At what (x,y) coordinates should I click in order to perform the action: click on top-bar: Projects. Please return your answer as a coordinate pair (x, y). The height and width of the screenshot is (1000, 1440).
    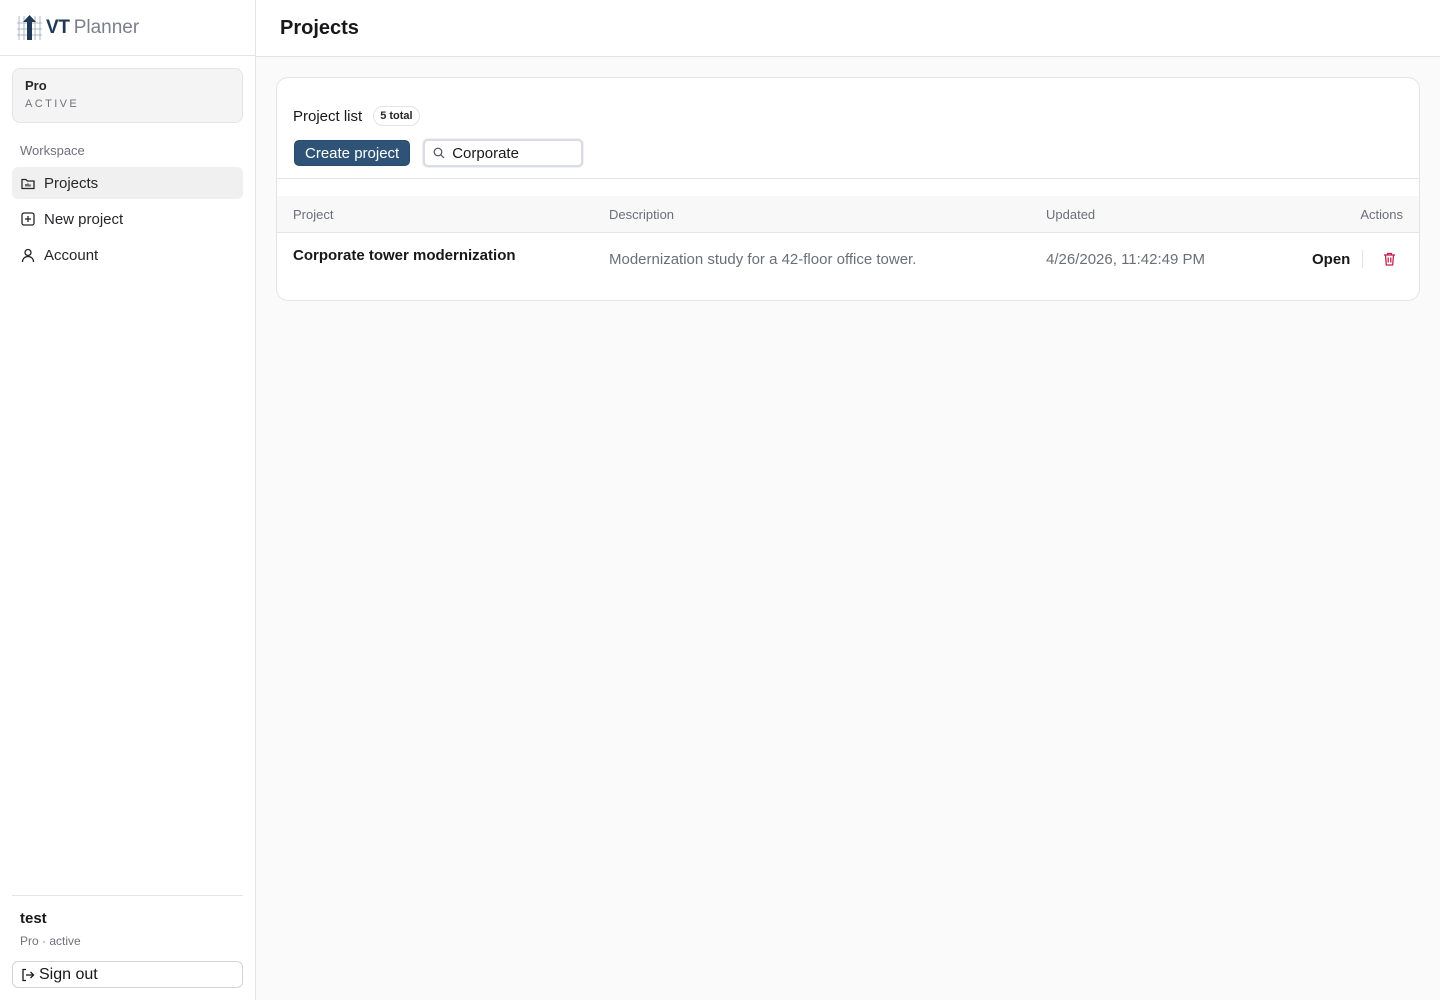
    Looking at the image, I should click on (848, 28).